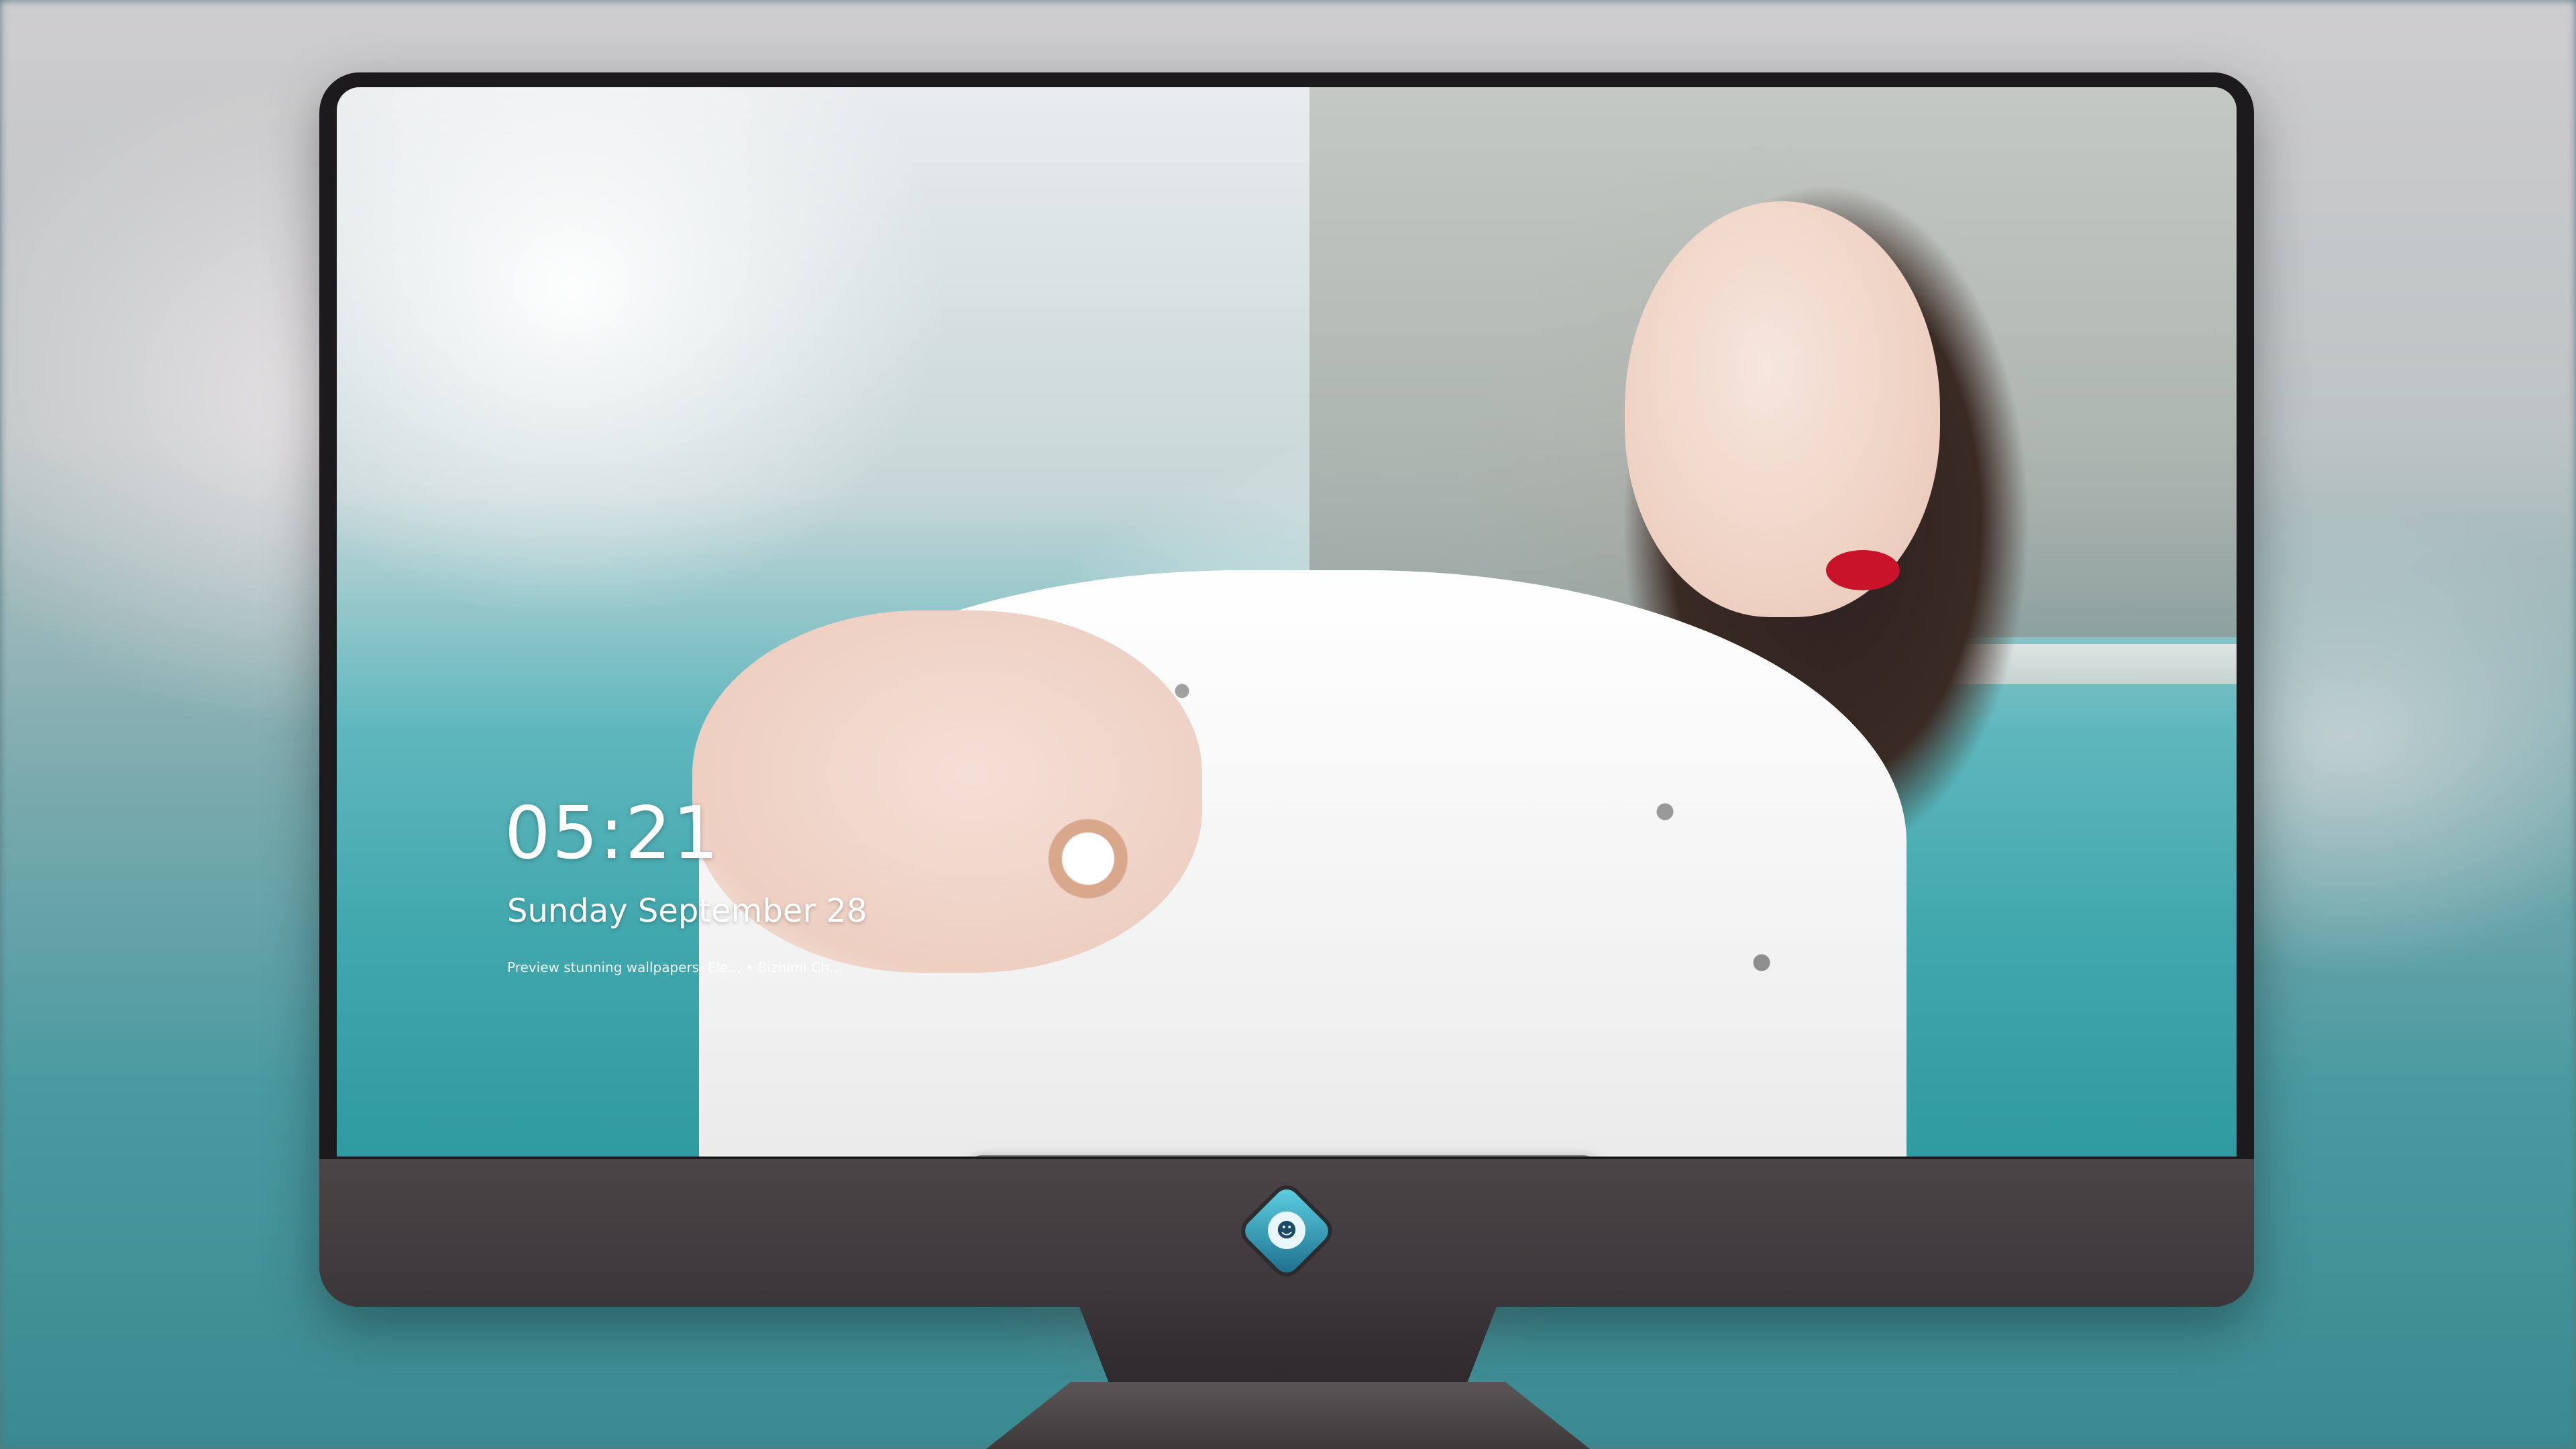 The image size is (2576, 1449). Describe the element at coordinates (1288, 1415) in the screenshot. I see `monitor-stand-base` at that location.